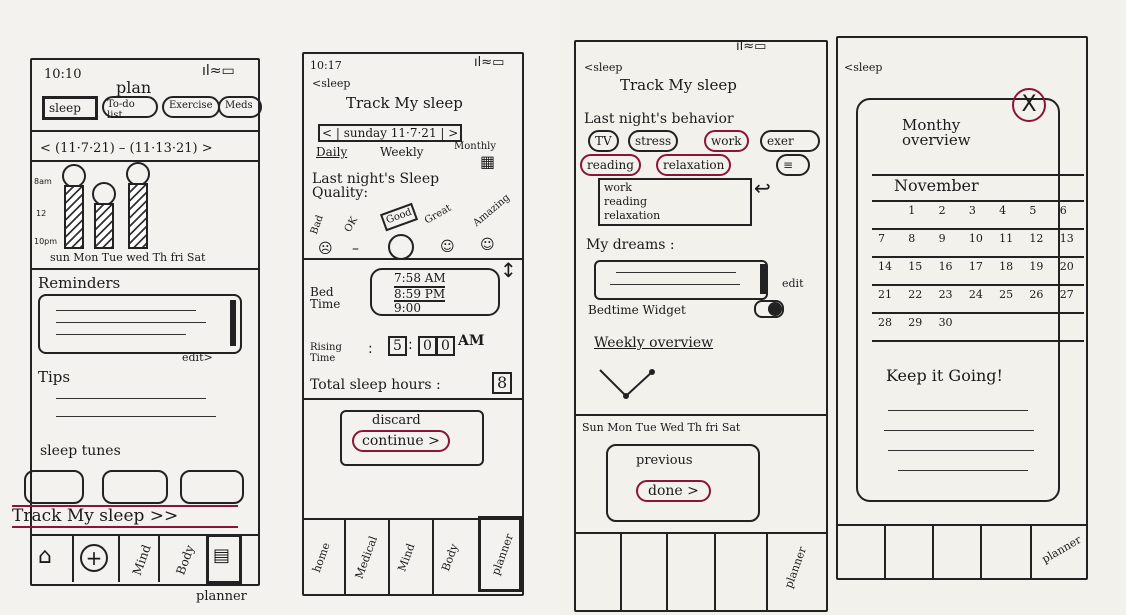 This screenshot has height=615, width=1126. What do you see at coordinates (401, 247) in the screenshot?
I see `smile-face-icon` at bounding box center [401, 247].